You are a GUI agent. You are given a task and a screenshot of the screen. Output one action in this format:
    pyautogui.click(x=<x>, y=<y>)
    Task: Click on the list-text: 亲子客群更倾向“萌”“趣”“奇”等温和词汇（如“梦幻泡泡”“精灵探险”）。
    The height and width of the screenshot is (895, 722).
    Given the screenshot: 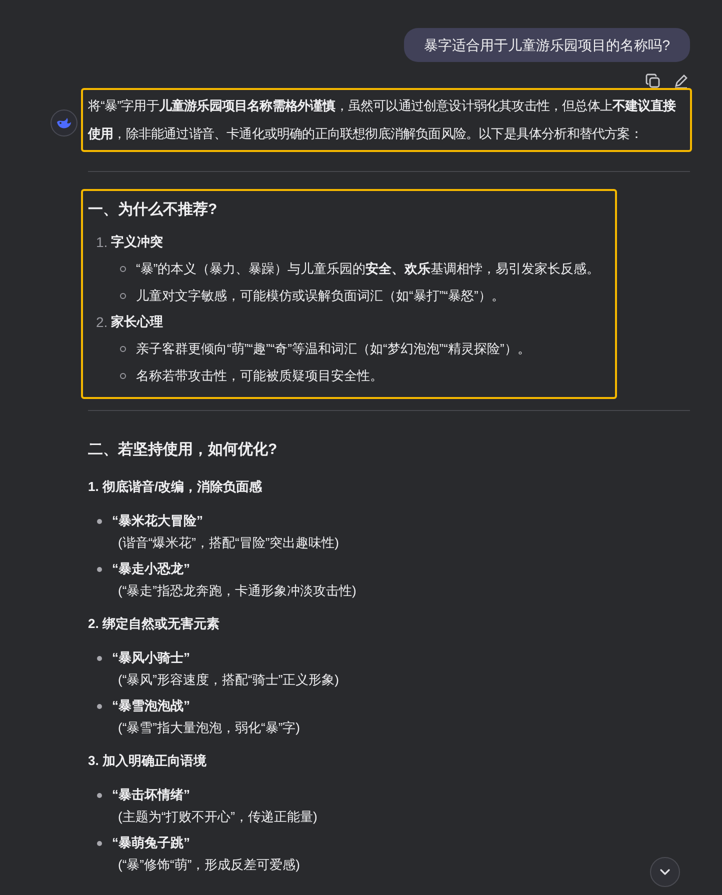 What is the action you would take?
    pyautogui.click(x=333, y=349)
    